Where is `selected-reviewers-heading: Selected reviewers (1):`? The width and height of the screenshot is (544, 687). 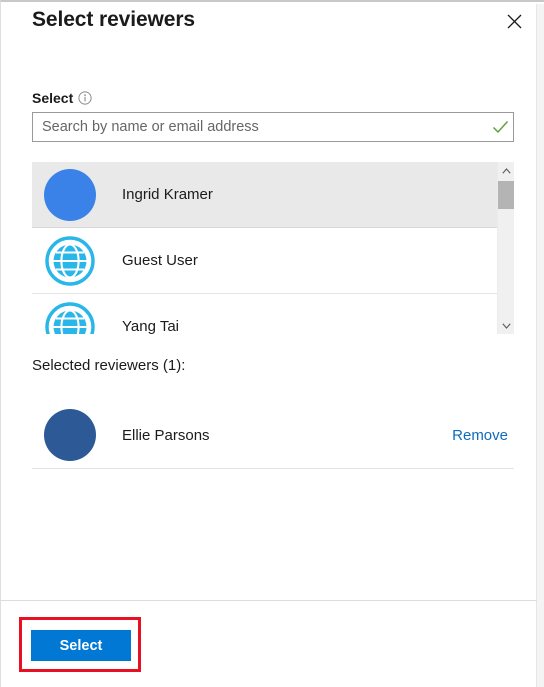
selected-reviewers-heading: Selected reviewers (1): is located at coordinates (109, 365).